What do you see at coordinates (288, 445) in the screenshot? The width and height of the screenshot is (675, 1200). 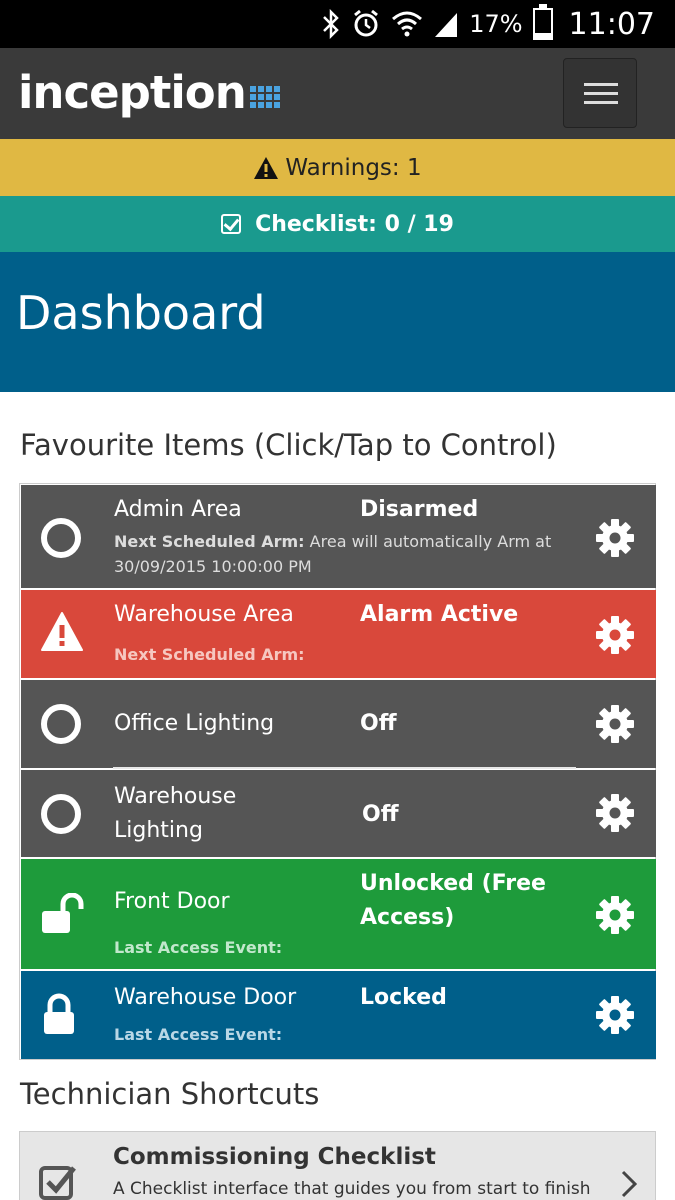 I see `favourites-heading: Favourite Items (Click/Tap to Control)` at bounding box center [288, 445].